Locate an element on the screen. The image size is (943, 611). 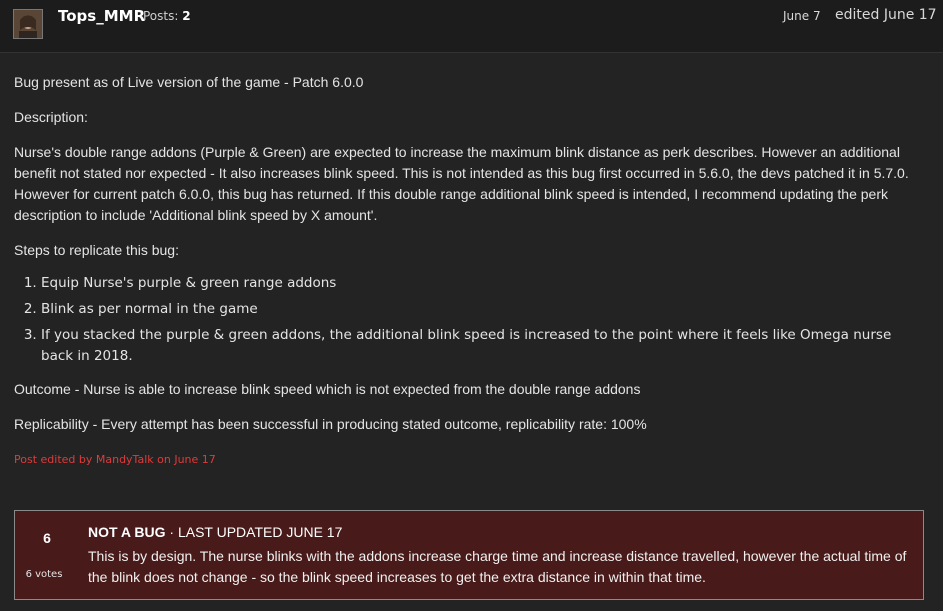
paragraph: Steps to replicate this bug: is located at coordinates (96, 250).